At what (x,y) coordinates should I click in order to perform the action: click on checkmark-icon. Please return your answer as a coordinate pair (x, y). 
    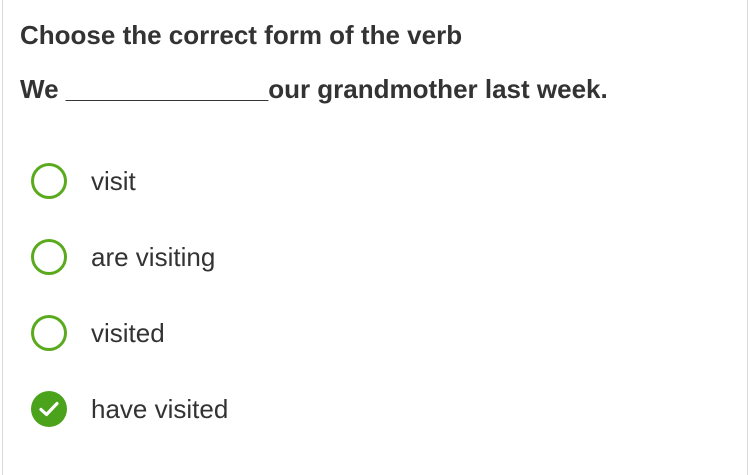
    Looking at the image, I should click on (49, 409).